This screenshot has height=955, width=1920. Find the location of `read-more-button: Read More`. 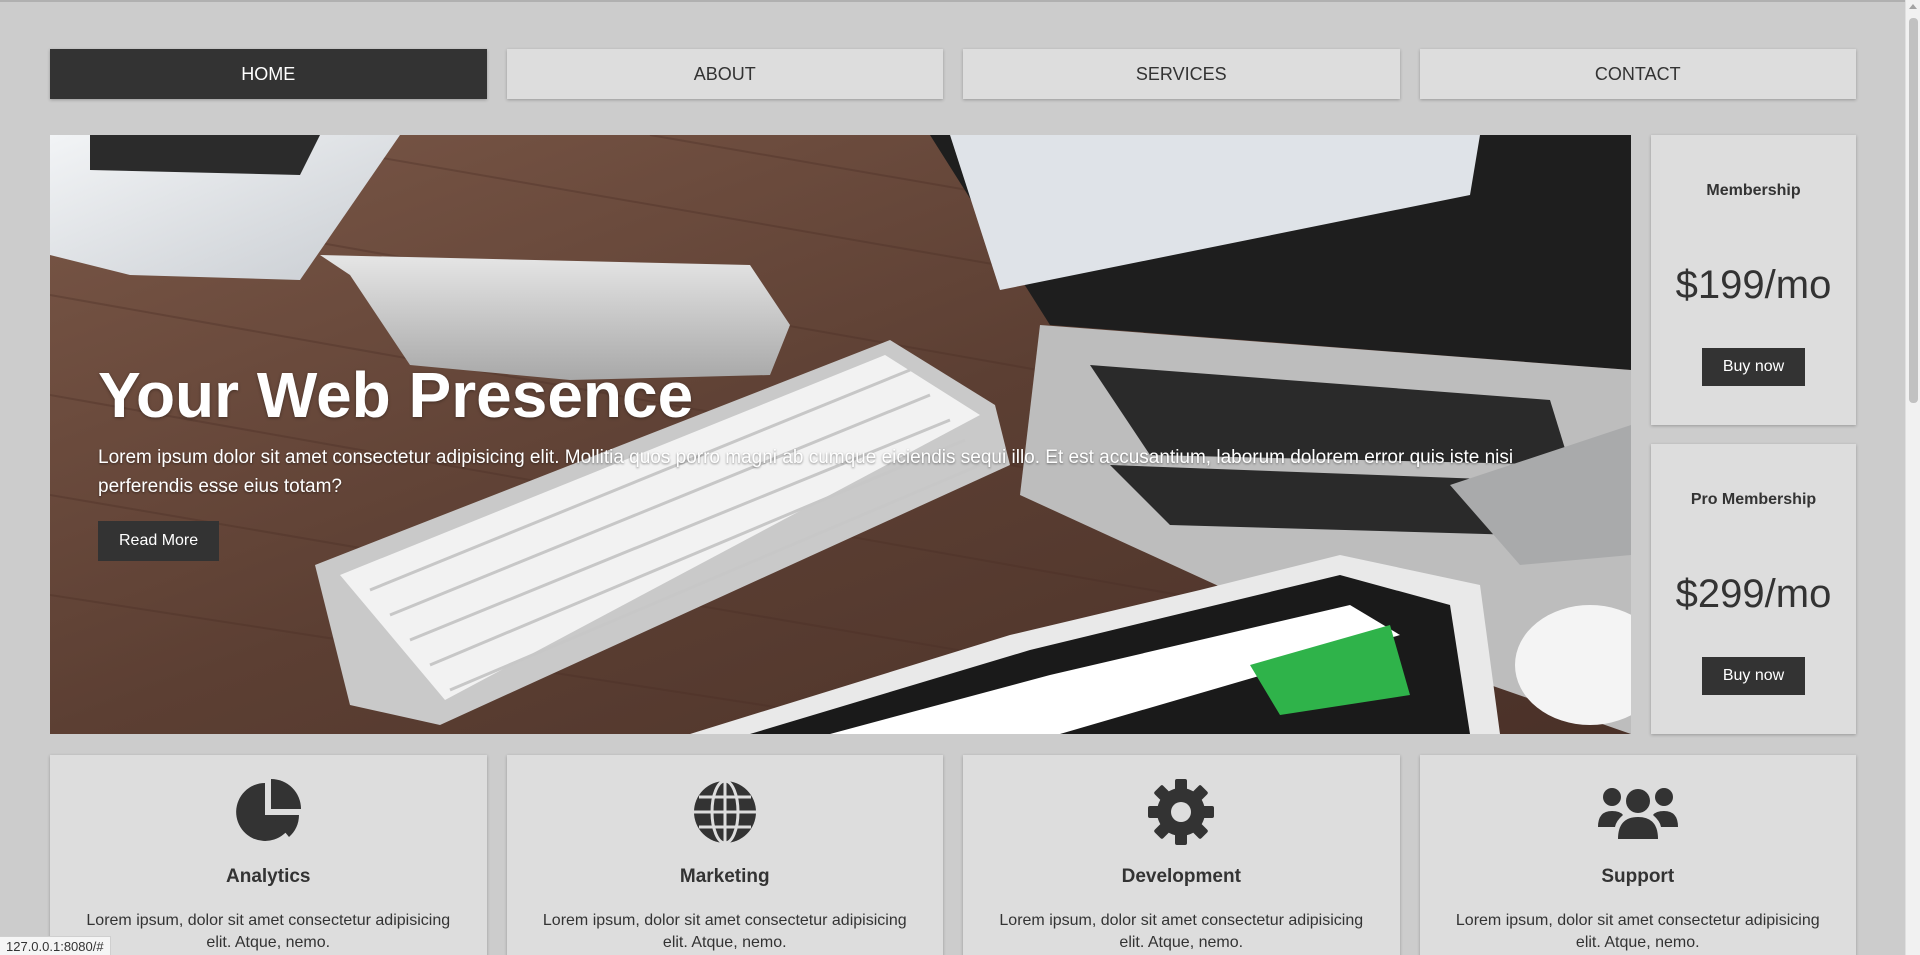

read-more-button: Read More is located at coordinates (159, 541).